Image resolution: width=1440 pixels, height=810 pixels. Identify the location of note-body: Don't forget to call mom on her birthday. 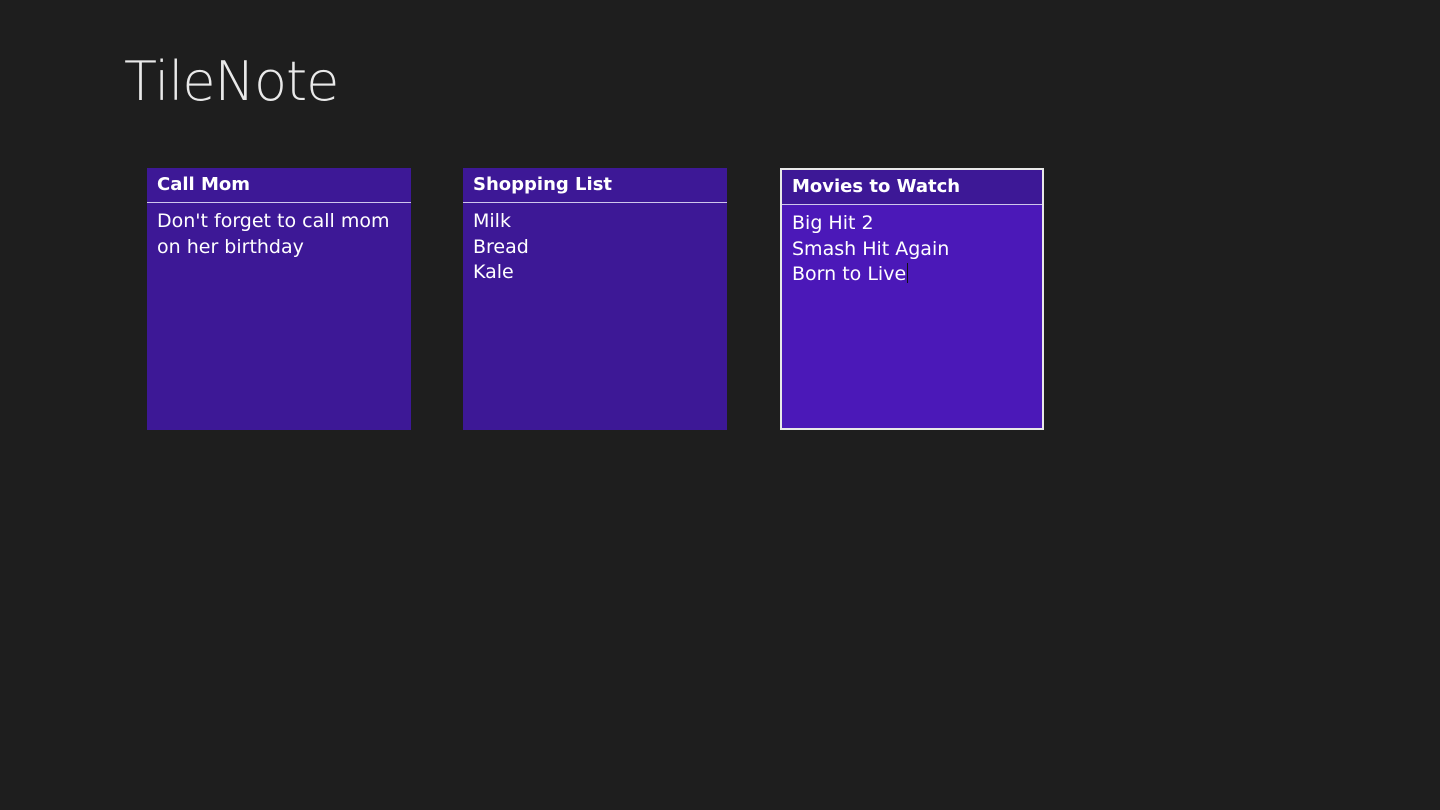
(279, 231).